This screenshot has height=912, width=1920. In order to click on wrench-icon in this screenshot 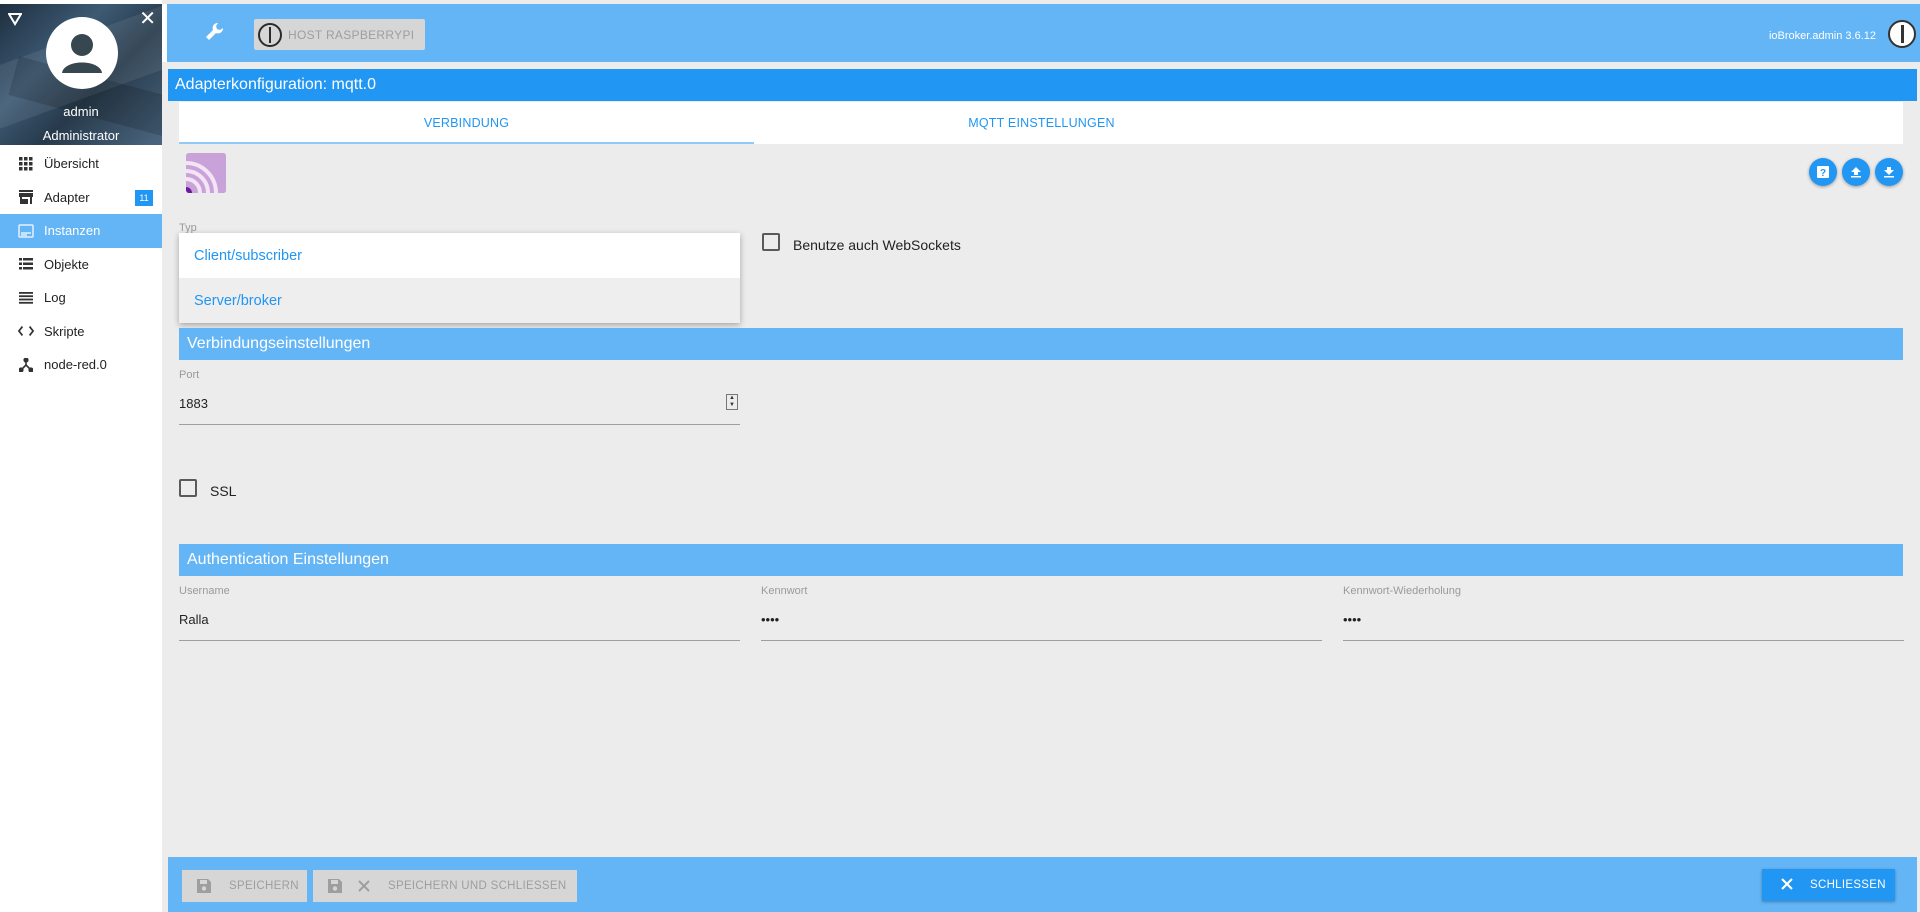, I will do `click(215, 34)`.